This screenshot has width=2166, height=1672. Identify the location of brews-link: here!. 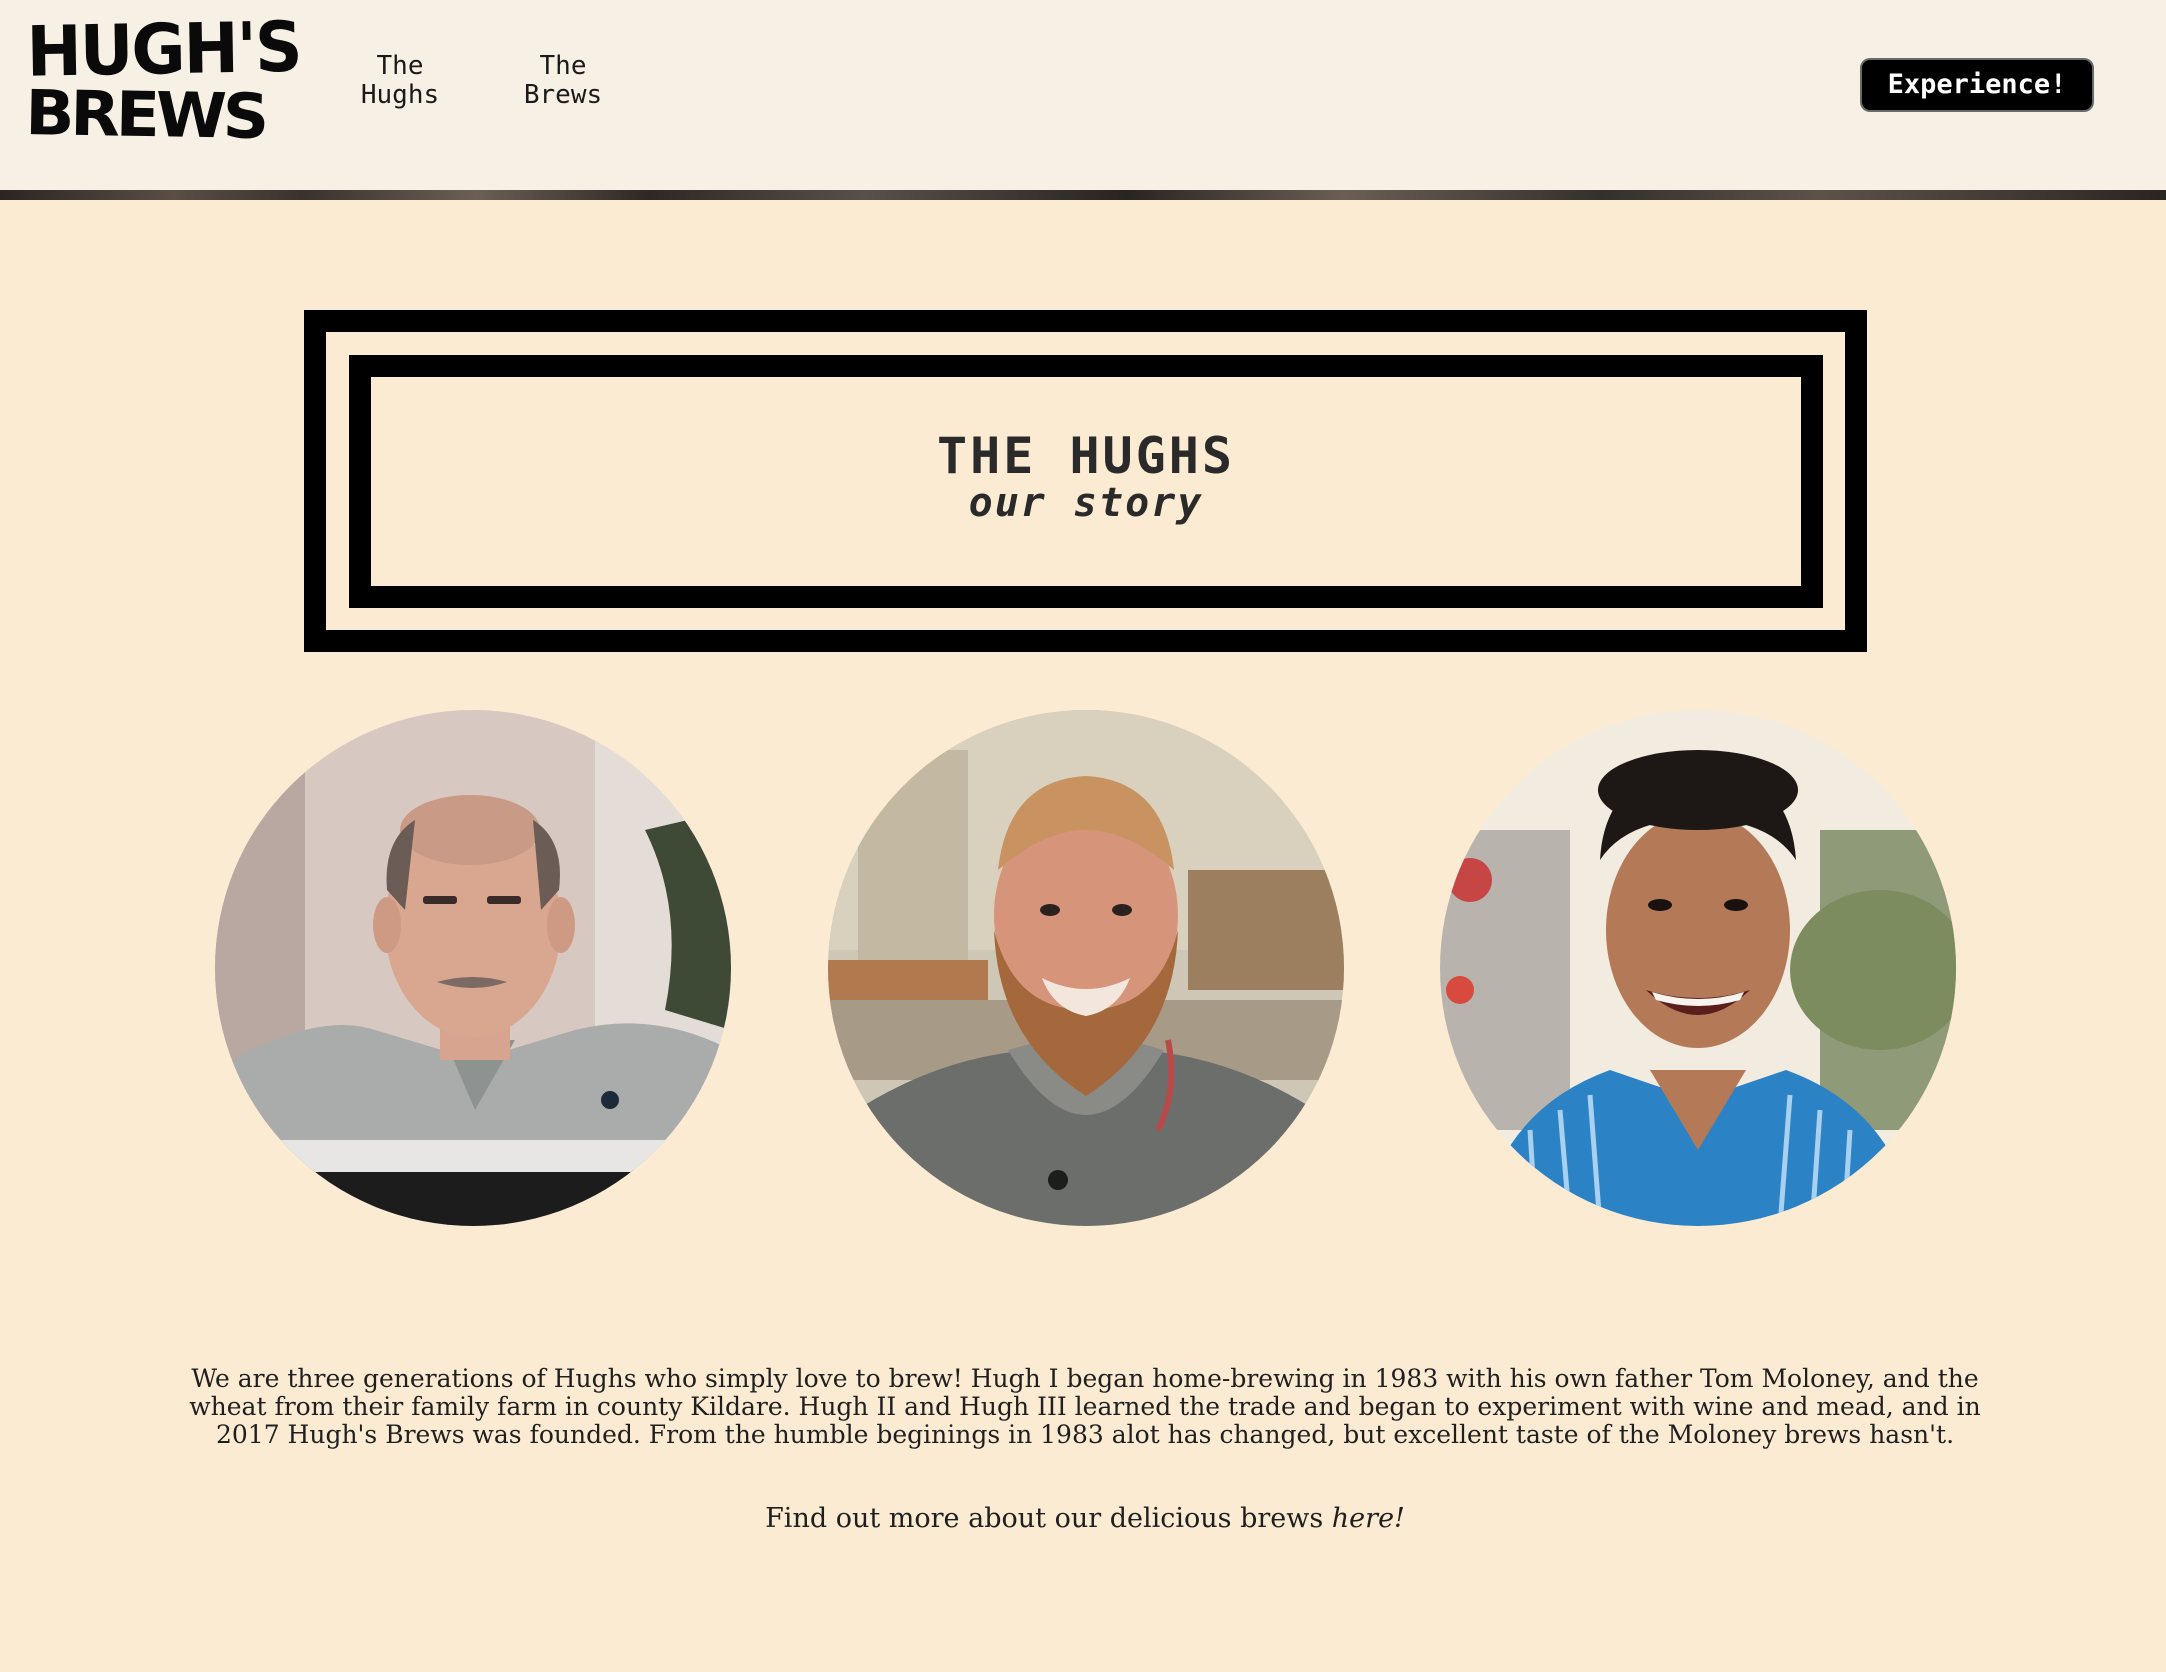
(1368, 1518).